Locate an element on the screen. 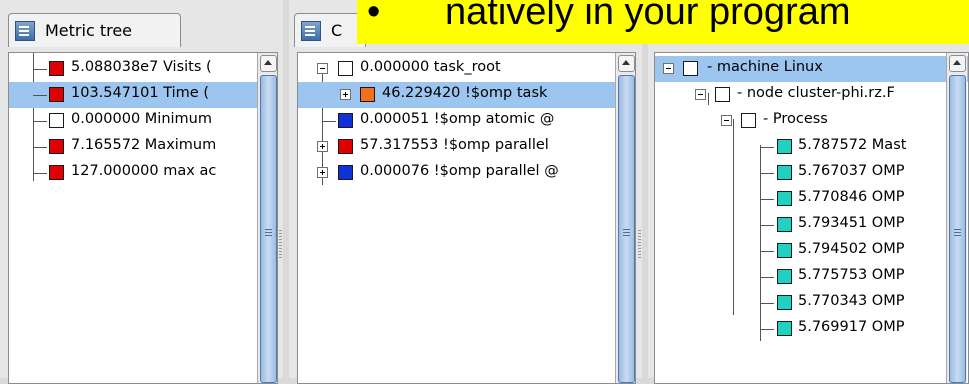 This screenshot has height=384, width=969. metric-row-label: 127.000000 max ac is located at coordinates (144, 171).